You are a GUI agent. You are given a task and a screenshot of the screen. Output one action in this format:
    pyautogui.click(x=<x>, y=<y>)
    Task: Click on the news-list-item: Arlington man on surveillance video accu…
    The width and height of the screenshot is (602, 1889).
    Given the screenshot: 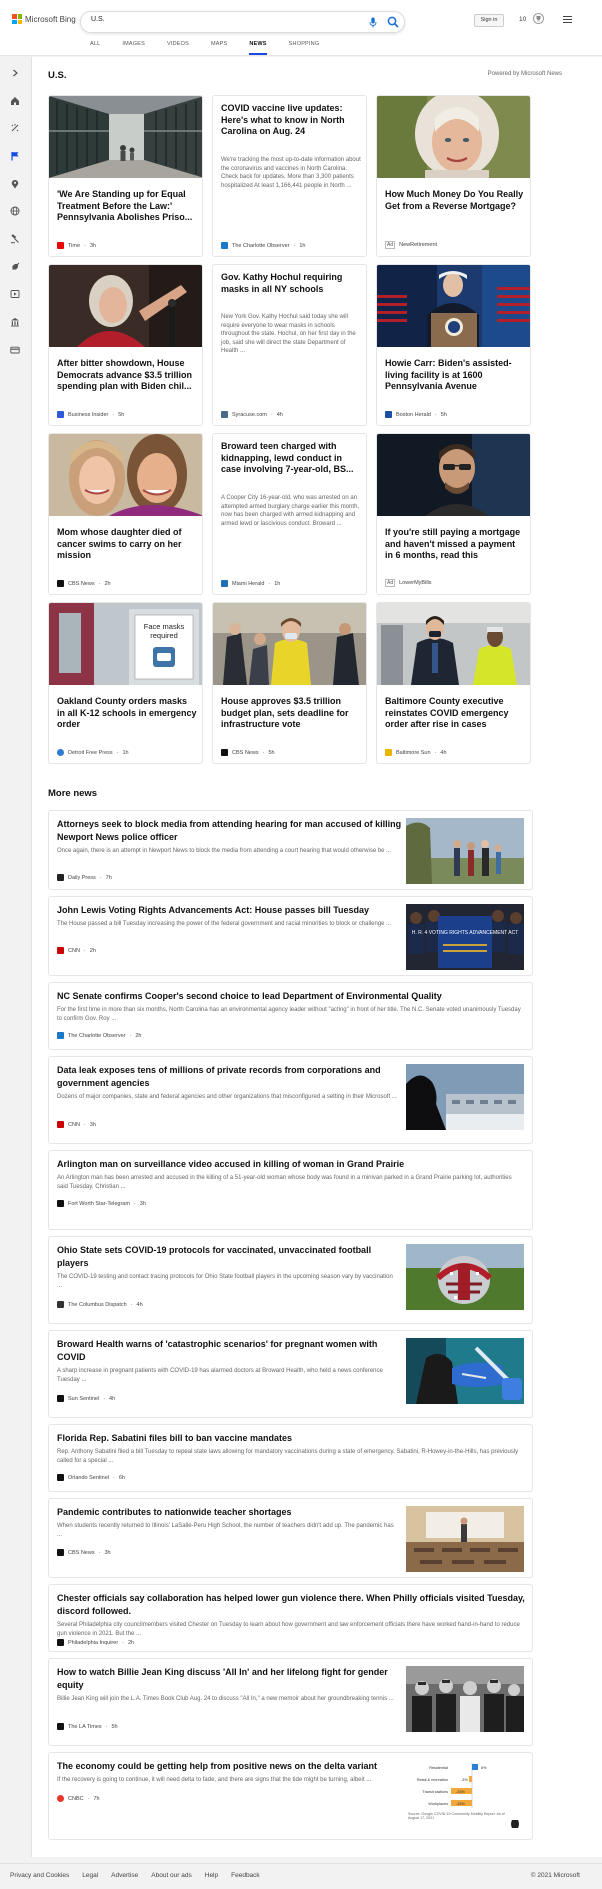 What is the action you would take?
    pyautogui.click(x=290, y=1190)
    